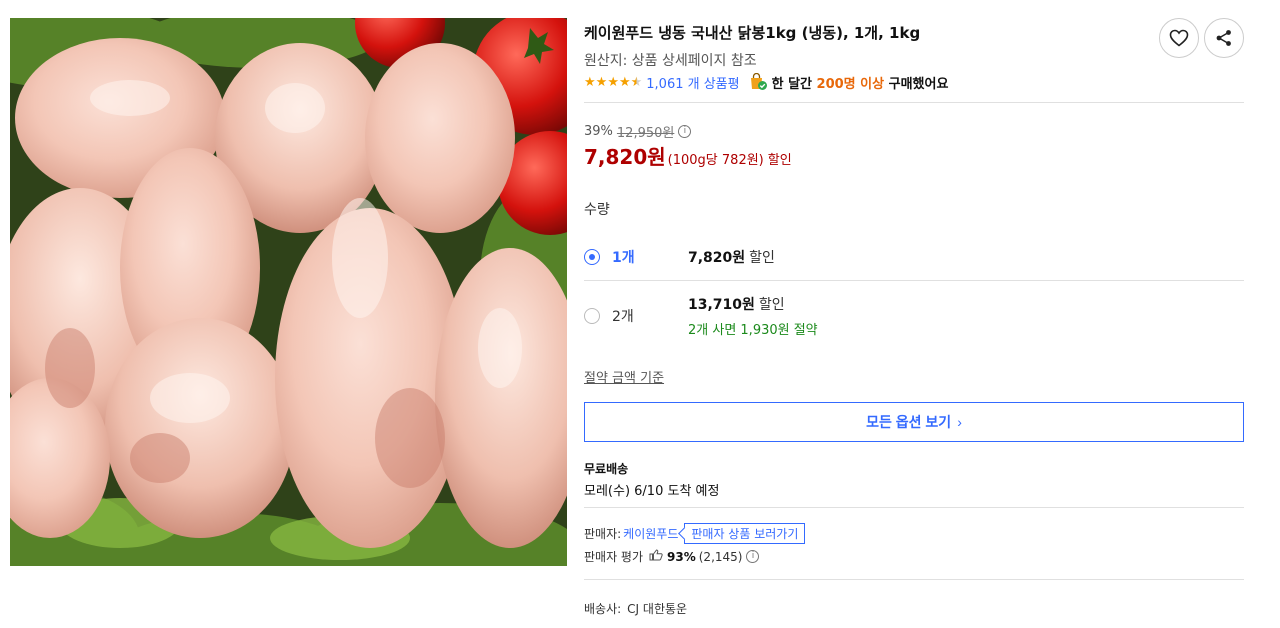 This screenshot has height=628, width=1280. What do you see at coordinates (598, 131) in the screenshot?
I see `discount-rate: 39%` at bounding box center [598, 131].